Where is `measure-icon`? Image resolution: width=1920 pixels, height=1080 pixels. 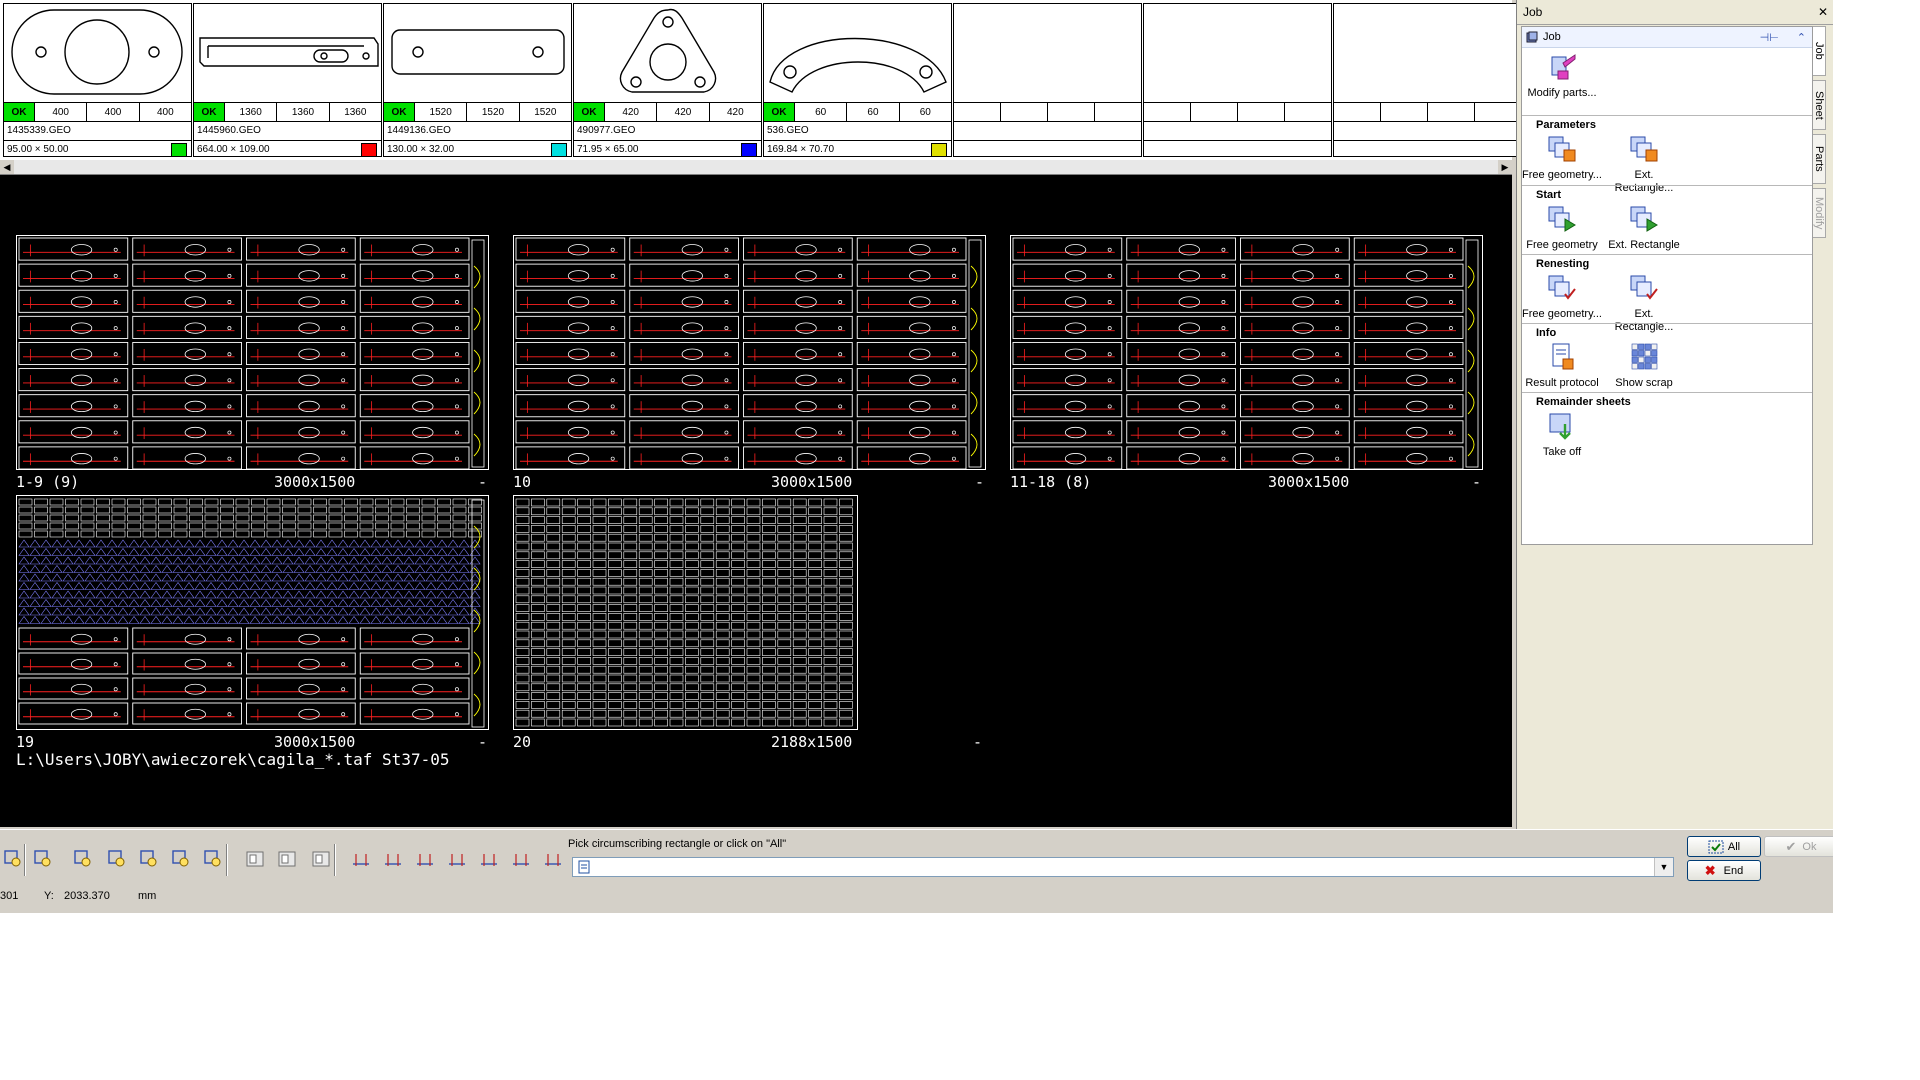
measure-icon is located at coordinates (321, 859).